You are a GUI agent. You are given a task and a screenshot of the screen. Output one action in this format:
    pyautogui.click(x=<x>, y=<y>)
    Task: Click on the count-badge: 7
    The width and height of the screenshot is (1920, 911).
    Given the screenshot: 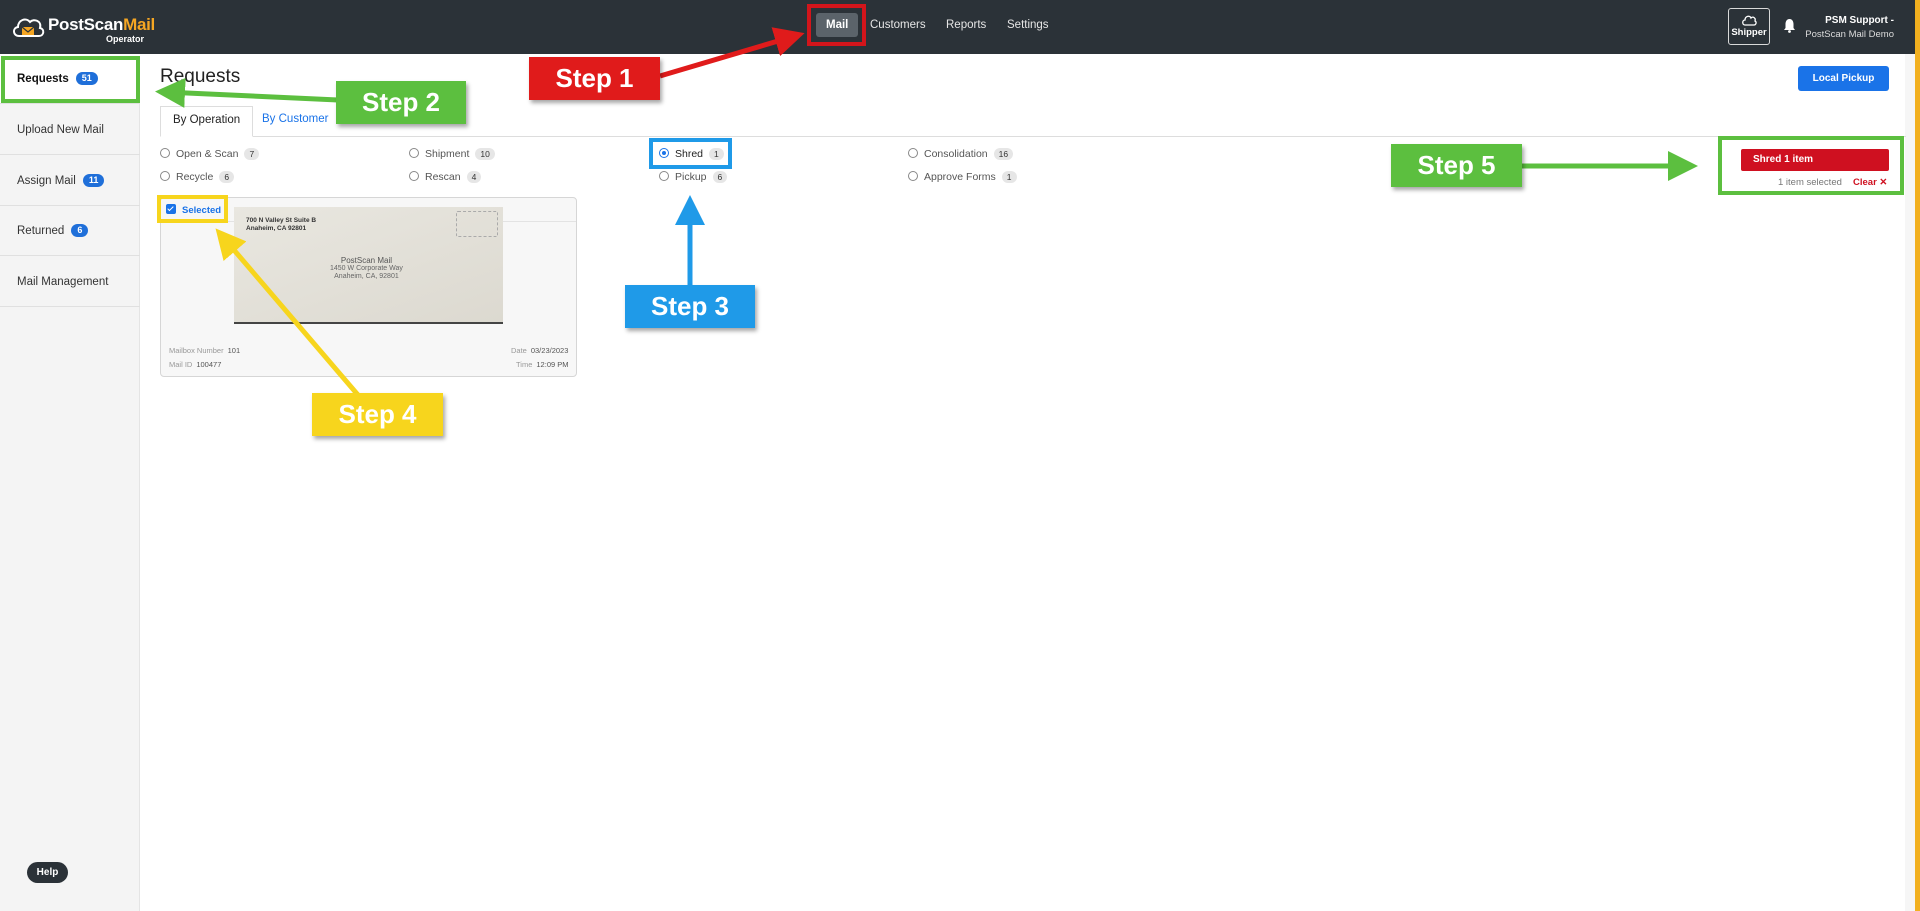 What is the action you would take?
    pyautogui.click(x=252, y=154)
    